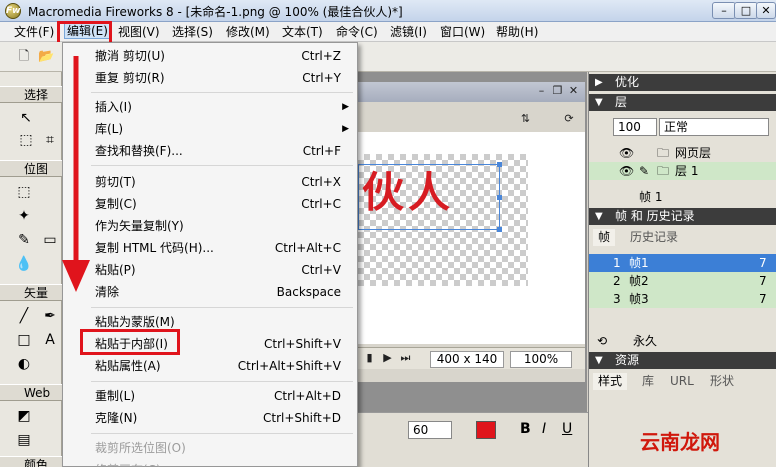 The image size is (776, 467). I want to click on assets-panel-header: ▼ 资源, so click(682, 360).